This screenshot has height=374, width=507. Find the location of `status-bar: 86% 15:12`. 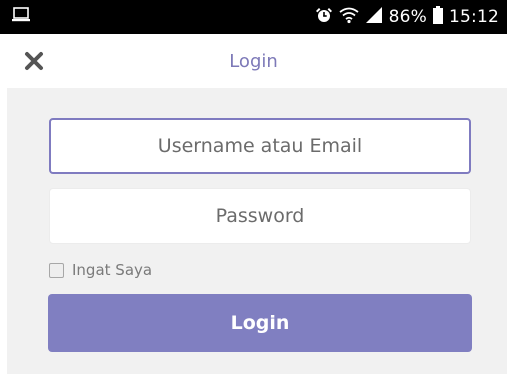

status-bar: 86% 15:12 is located at coordinates (253, 17).